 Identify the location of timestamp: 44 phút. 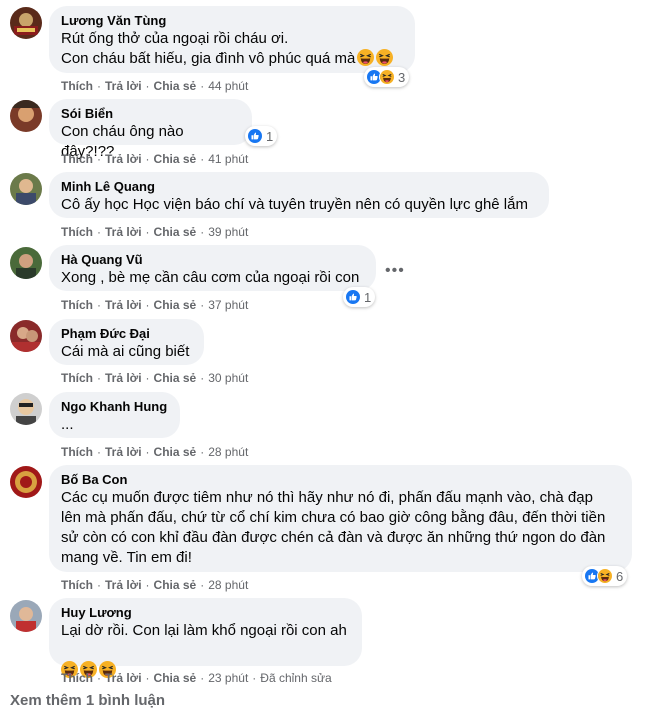
(228, 86).